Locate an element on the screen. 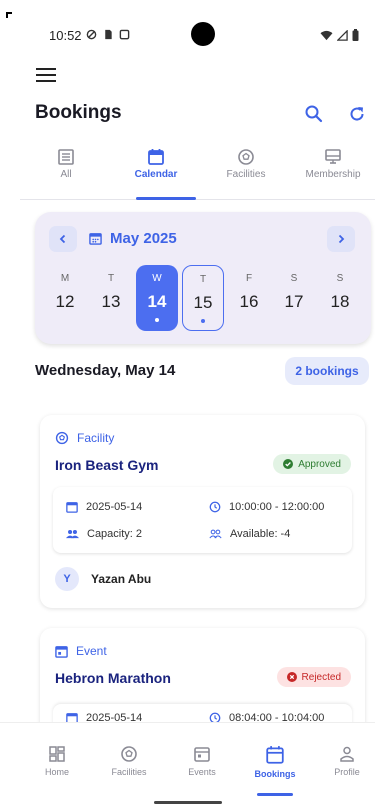  check-circle-icon is located at coordinates (288, 464).